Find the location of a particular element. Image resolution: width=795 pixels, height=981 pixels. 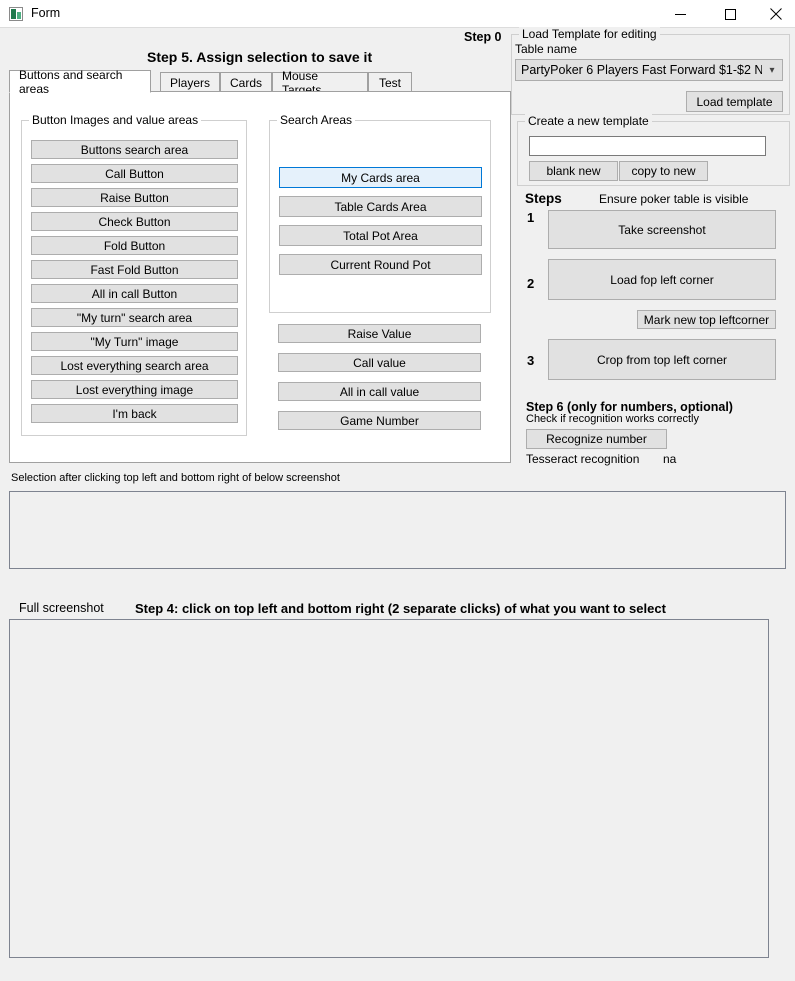

button-label: Take screenshot is located at coordinates (662, 229).